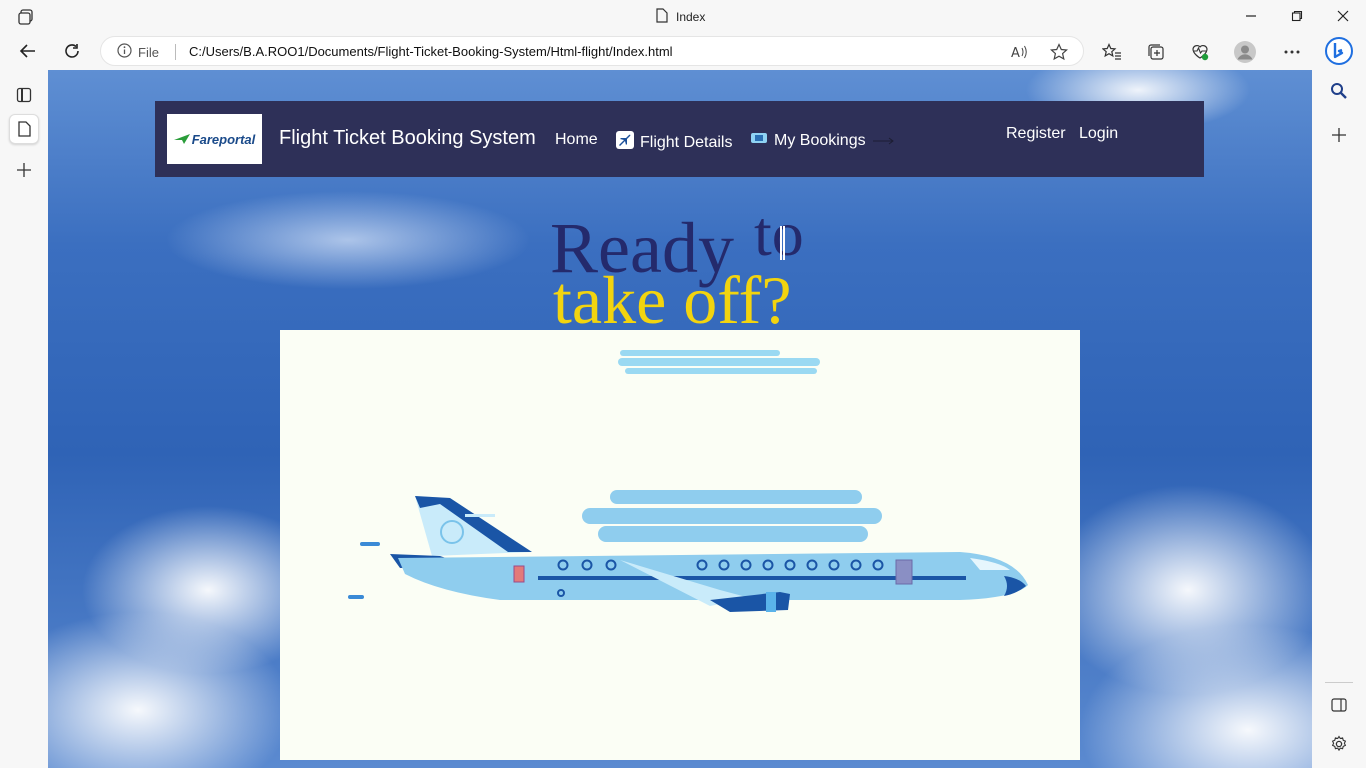  Describe the element at coordinates (1015, 53) in the screenshot. I see `svg-text: A` at that location.